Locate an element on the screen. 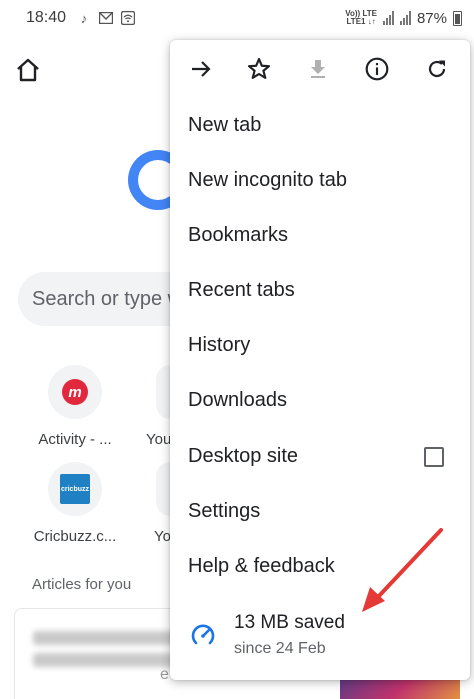 This screenshot has height=699, width=474. menu-item-label: New incognito tab is located at coordinates (267, 180).